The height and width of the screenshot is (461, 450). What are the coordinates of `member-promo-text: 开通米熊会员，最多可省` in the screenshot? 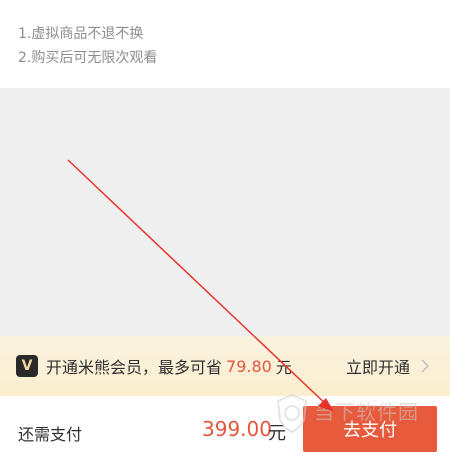 It's located at (134, 367).